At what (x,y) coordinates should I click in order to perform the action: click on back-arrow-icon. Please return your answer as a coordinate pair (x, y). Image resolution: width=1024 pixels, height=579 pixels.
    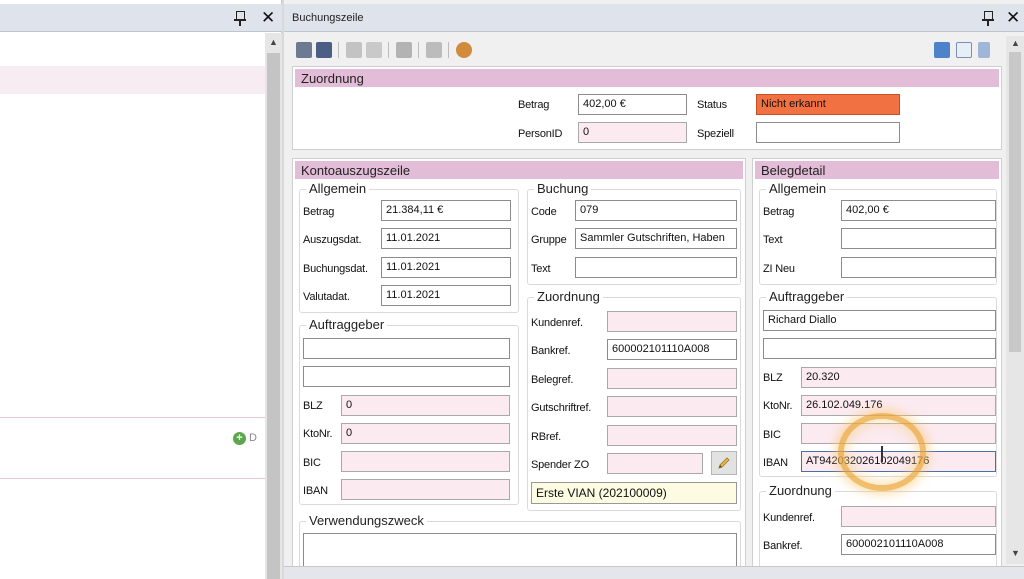
    Looking at the image, I should click on (984, 50).